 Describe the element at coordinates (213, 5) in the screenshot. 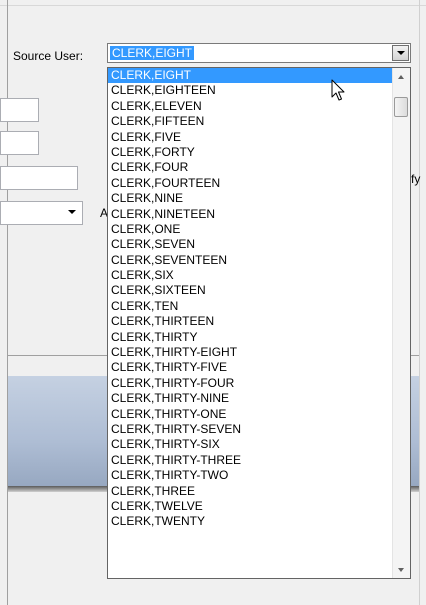

I see `window-top-edge` at that location.